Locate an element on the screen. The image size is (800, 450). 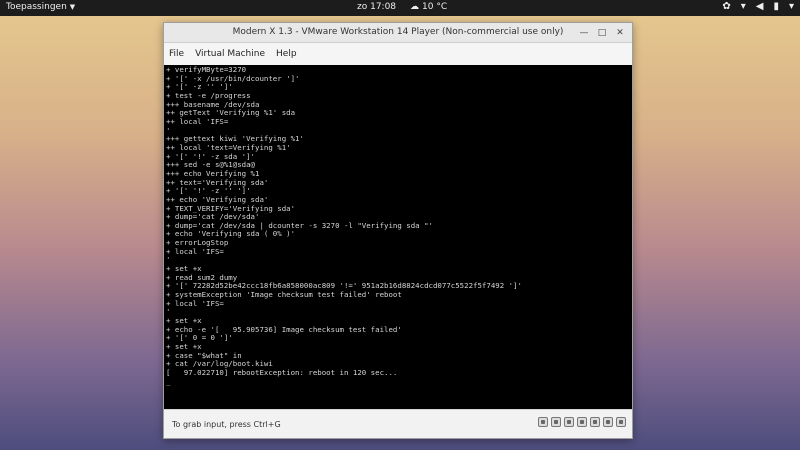
usb-icon is located at coordinates (595, 422).